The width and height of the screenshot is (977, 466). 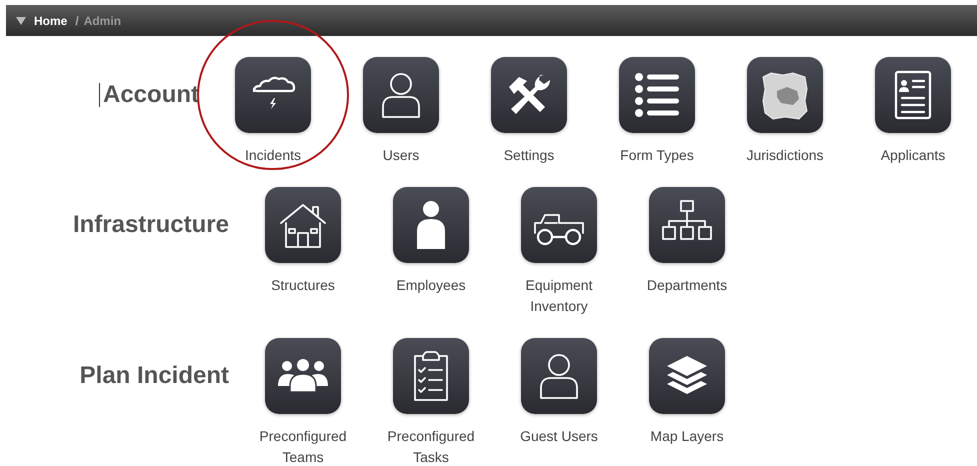 I want to click on tile-label: Applicants, so click(x=913, y=155).